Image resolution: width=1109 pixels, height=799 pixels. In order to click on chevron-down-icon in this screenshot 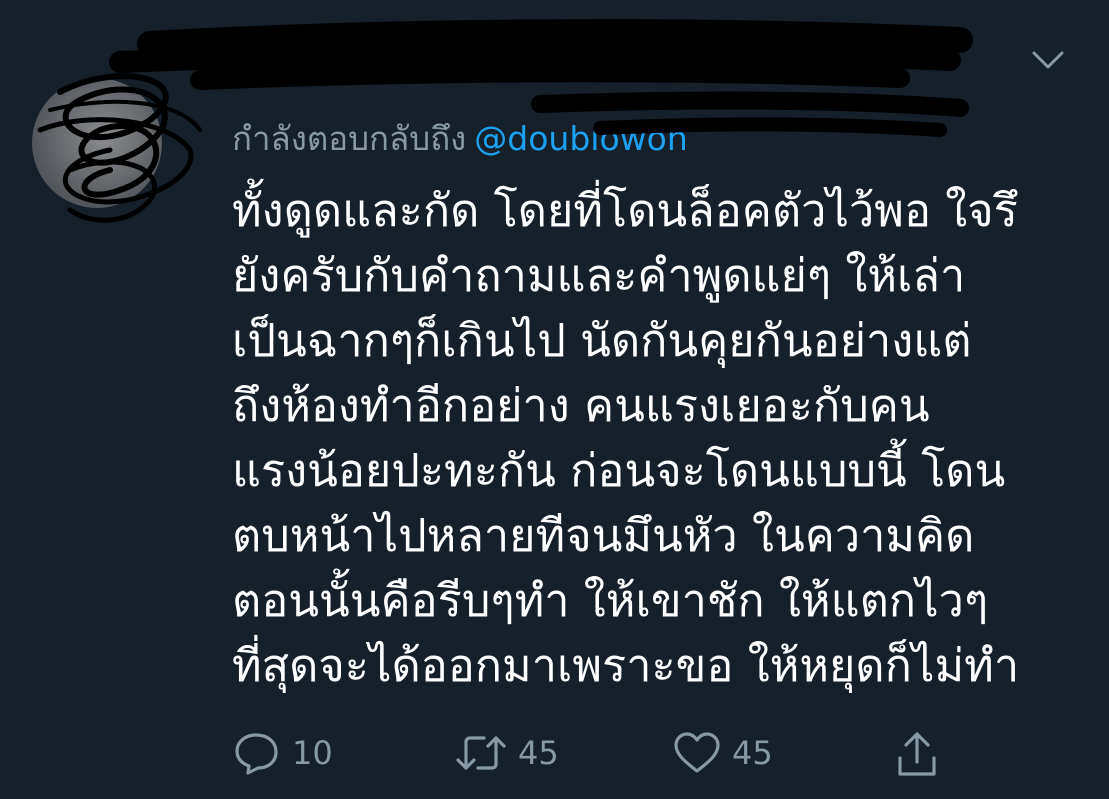, I will do `click(1048, 60)`.